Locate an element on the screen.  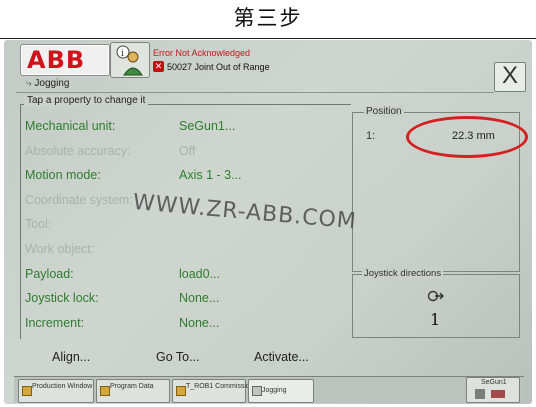
svg-text: i is located at coordinates (122, 54).